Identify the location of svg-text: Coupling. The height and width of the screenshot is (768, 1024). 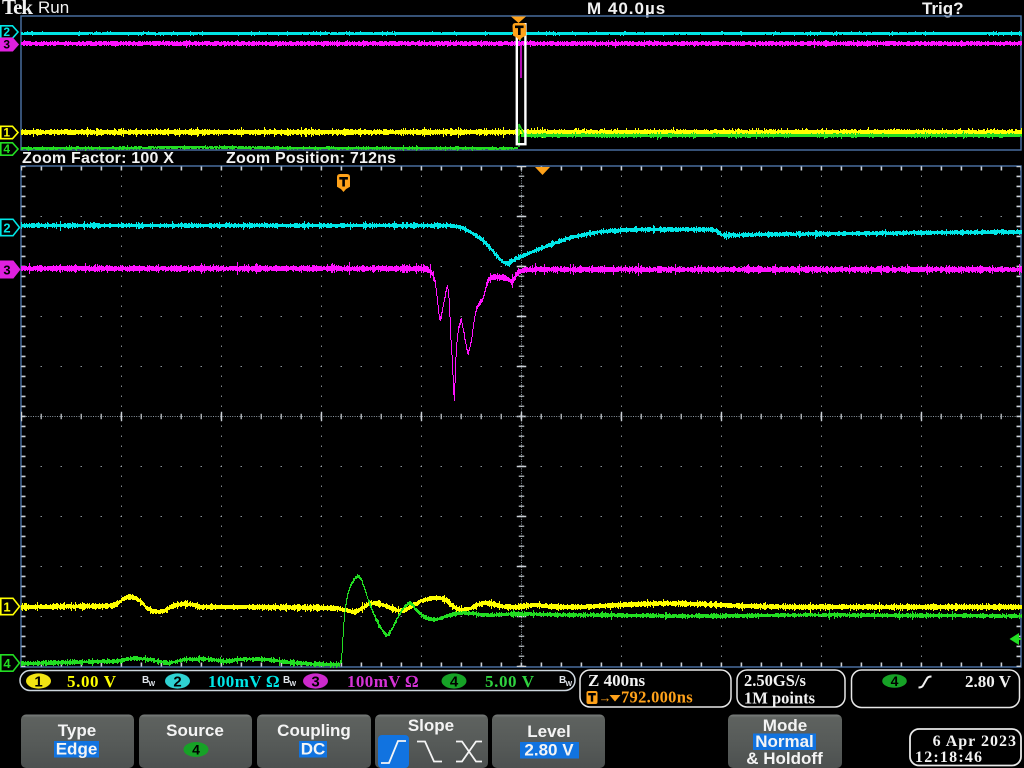
(314, 730).